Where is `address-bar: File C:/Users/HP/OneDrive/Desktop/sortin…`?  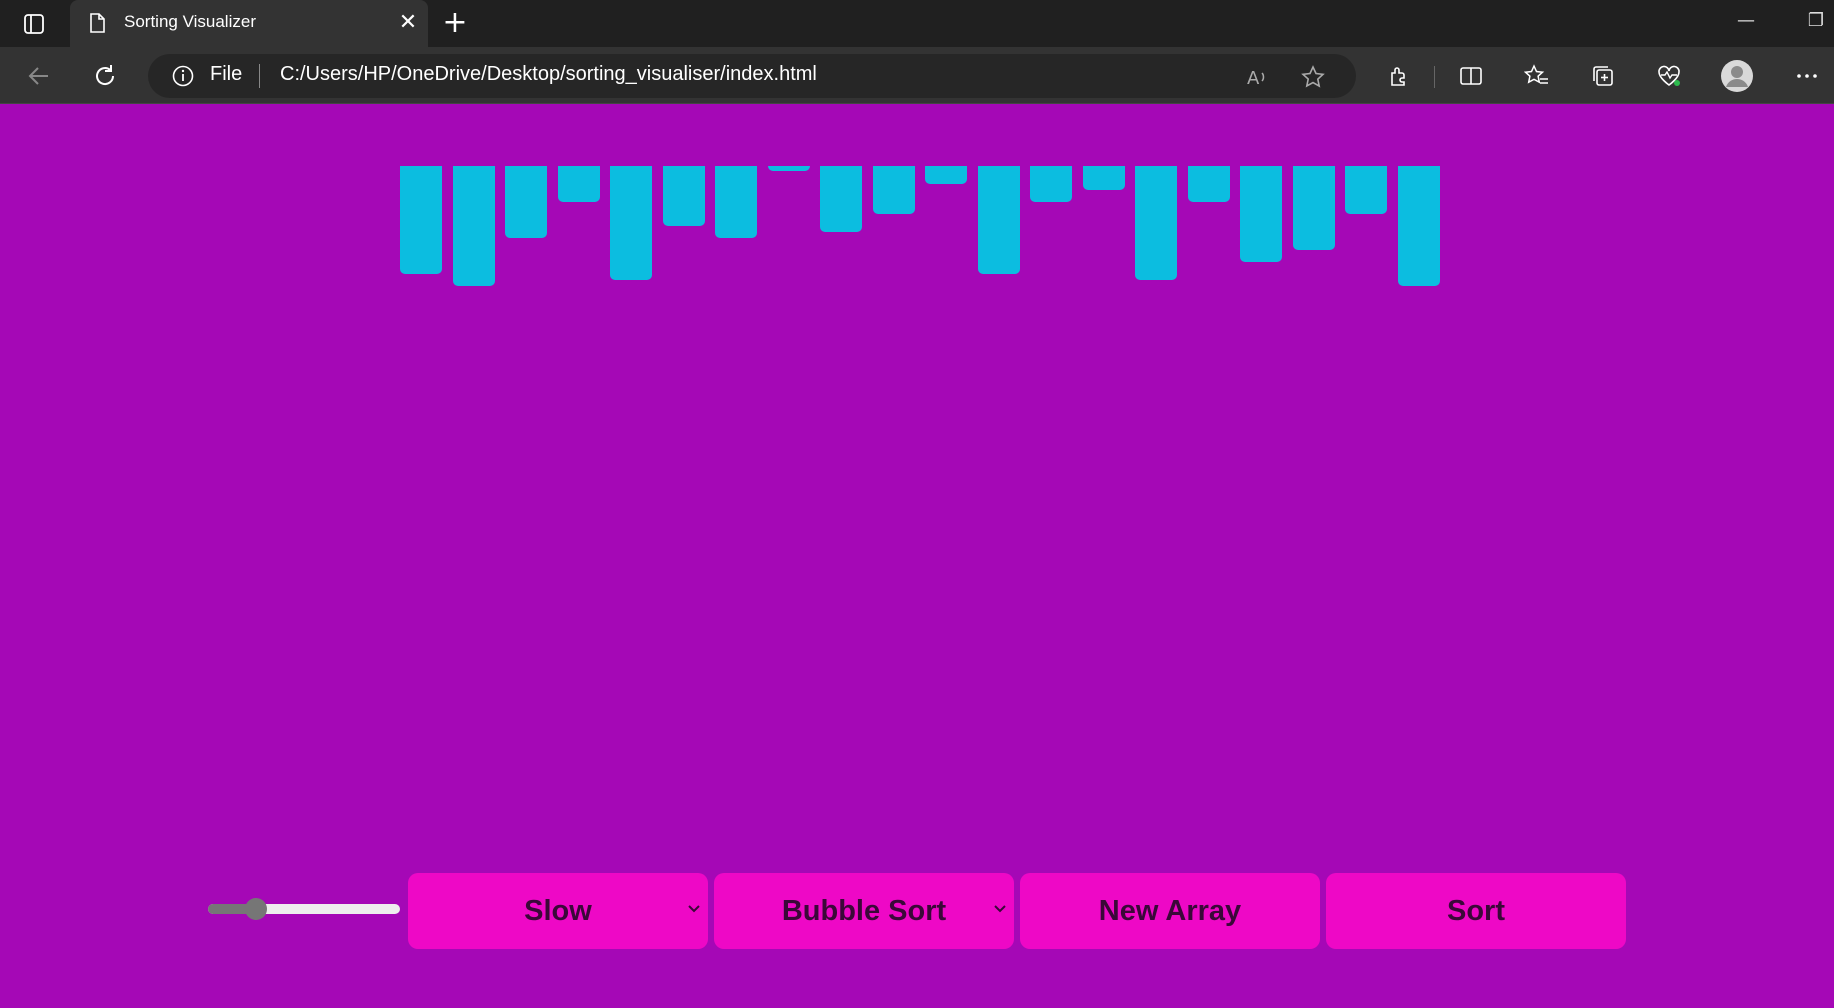 address-bar: File C:/Users/HP/OneDrive/Desktop/sortin… is located at coordinates (752, 76).